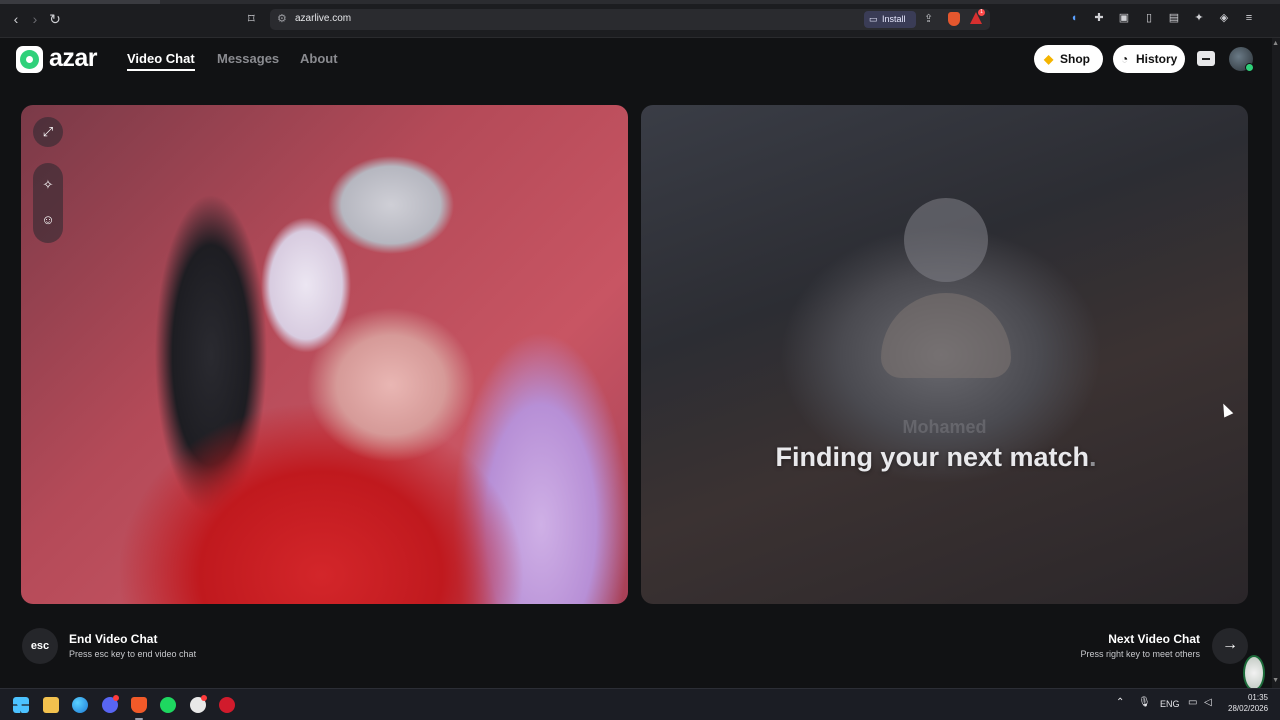  Describe the element at coordinates (1049, 59) in the screenshot. I see `gem-icon: ◆` at that location.